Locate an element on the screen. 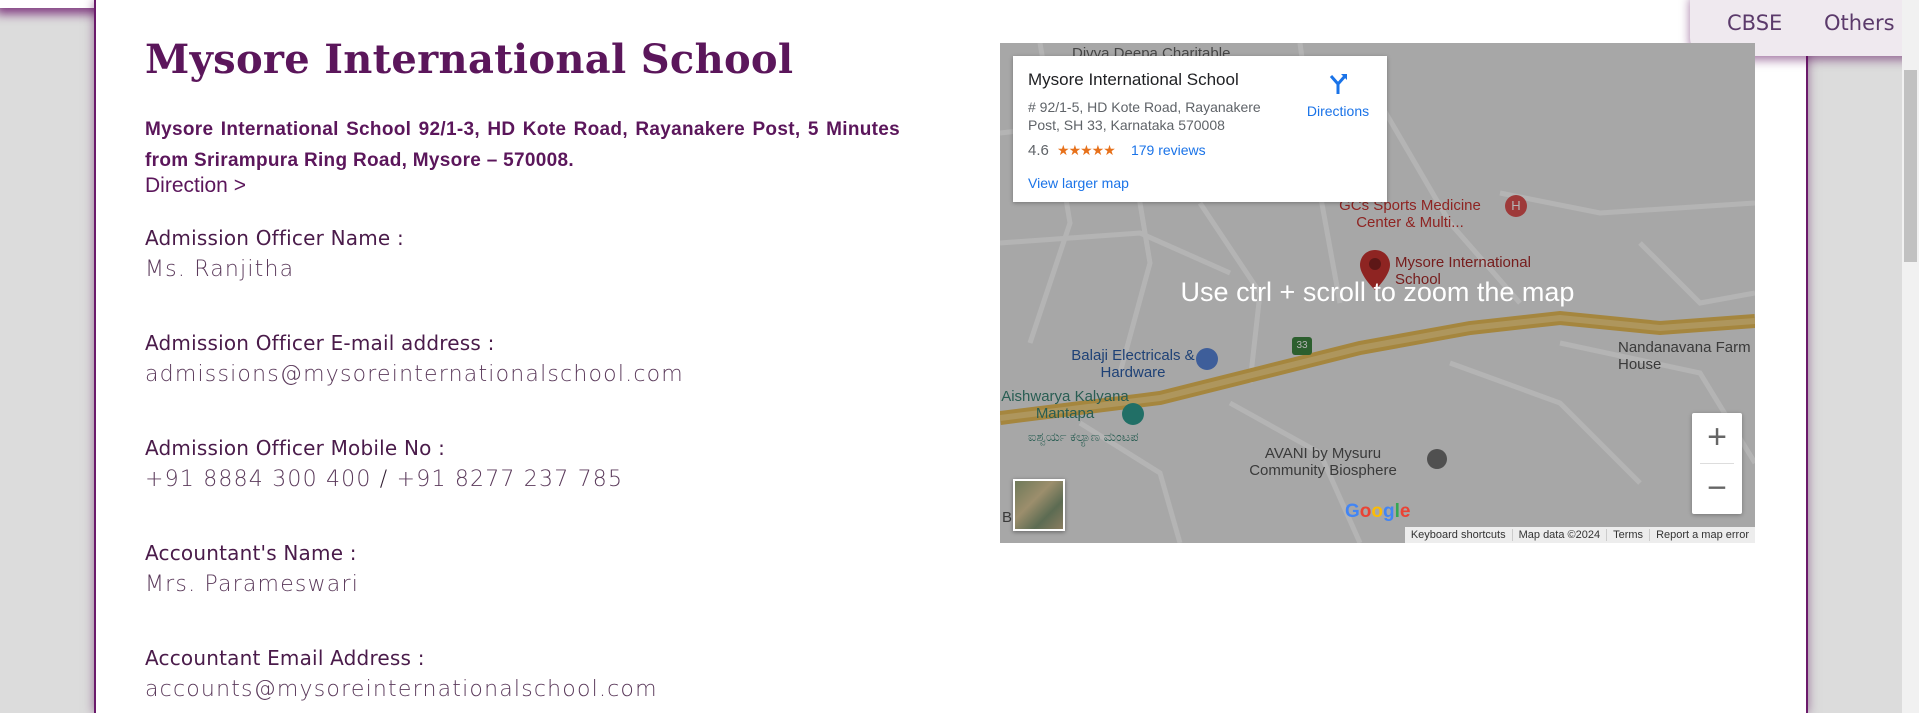 Image resolution: width=1919 pixels, height=713 pixels. contact-value: +91 8884 300 400 / +91 8277 237 785 is located at coordinates (384, 479).